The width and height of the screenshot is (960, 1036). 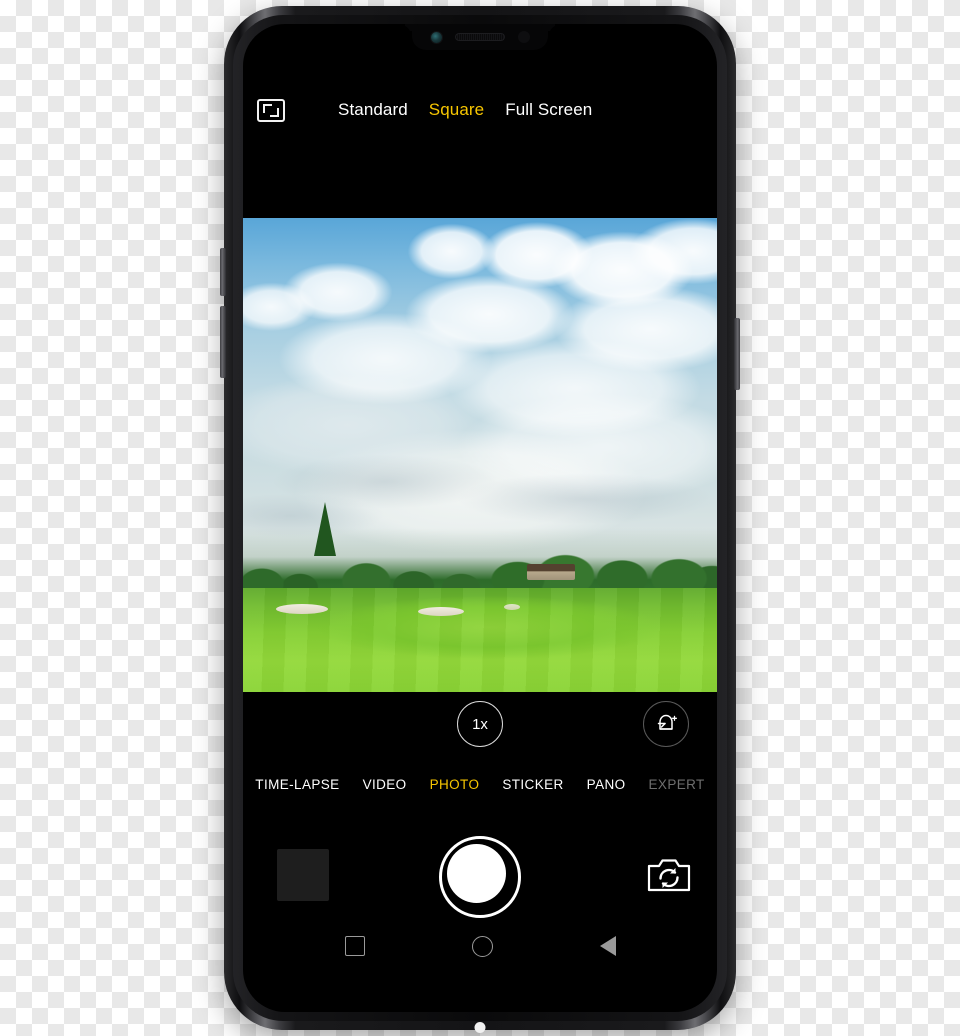 I want to click on shutter-inner-circle, so click(x=476, y=873).